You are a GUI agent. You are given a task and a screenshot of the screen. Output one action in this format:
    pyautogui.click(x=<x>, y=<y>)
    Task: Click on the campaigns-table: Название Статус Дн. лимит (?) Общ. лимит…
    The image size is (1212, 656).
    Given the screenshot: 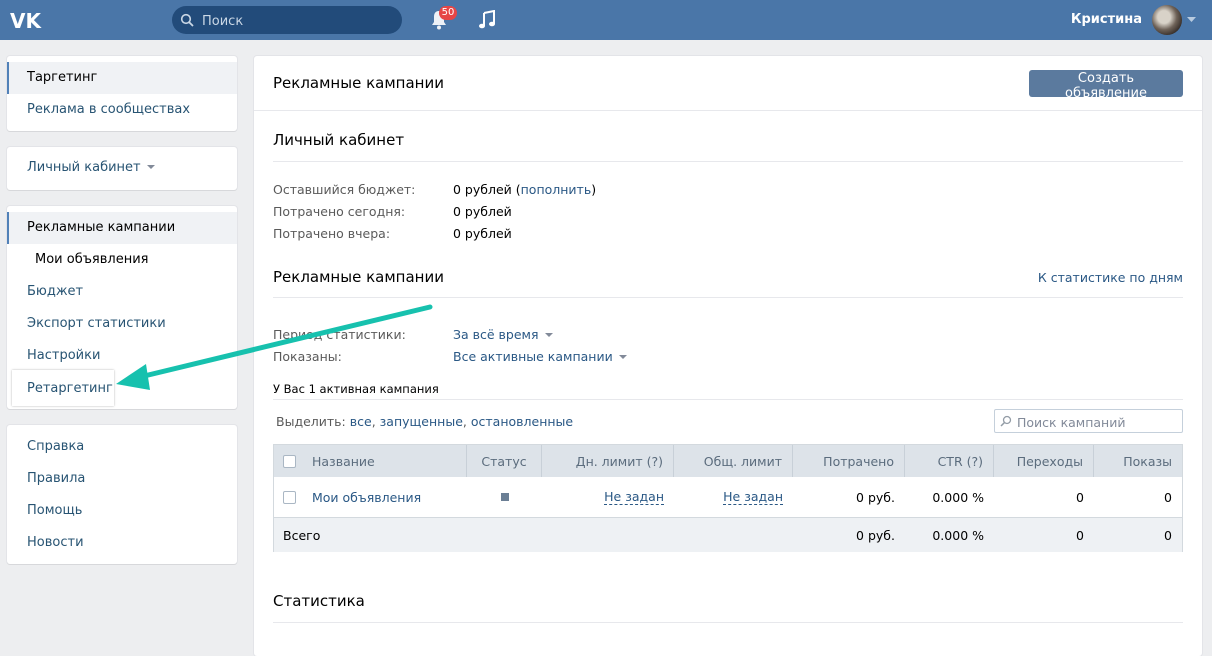 What is the action you would take?
    pyautogui.click(x=728, y=498)
    